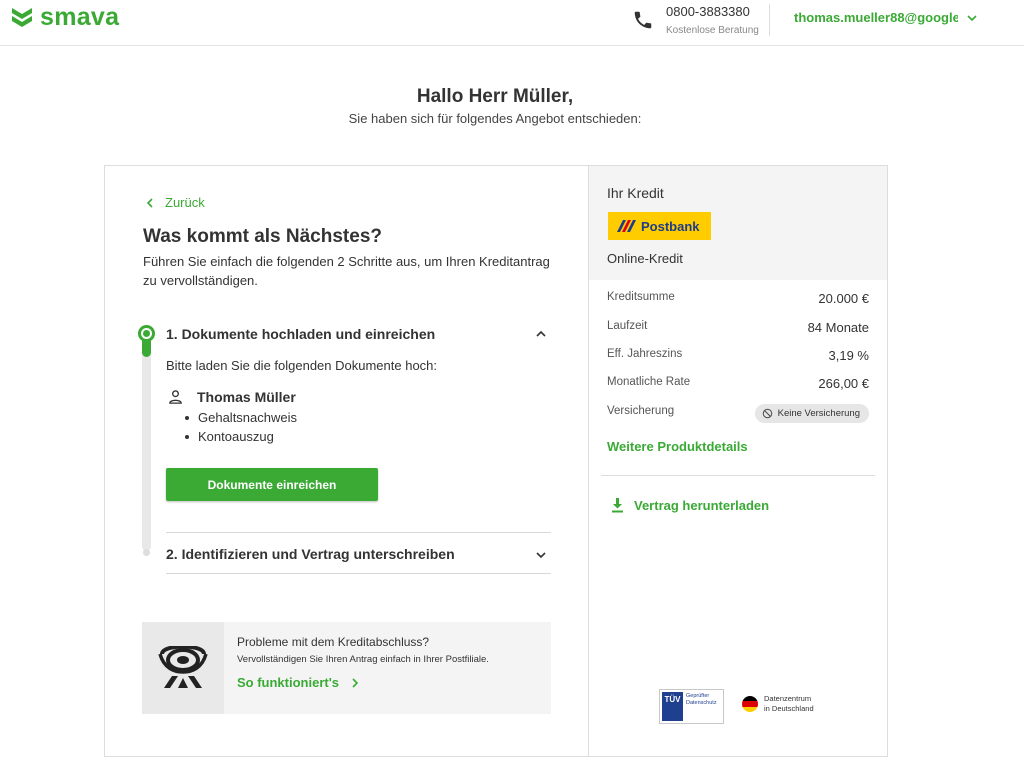 This screenshot has width=1024, height=778. What do you see at coordinates (355, 682) in the screenshot?
I see `chevron-right-icon` at bounding box center [355, 682].